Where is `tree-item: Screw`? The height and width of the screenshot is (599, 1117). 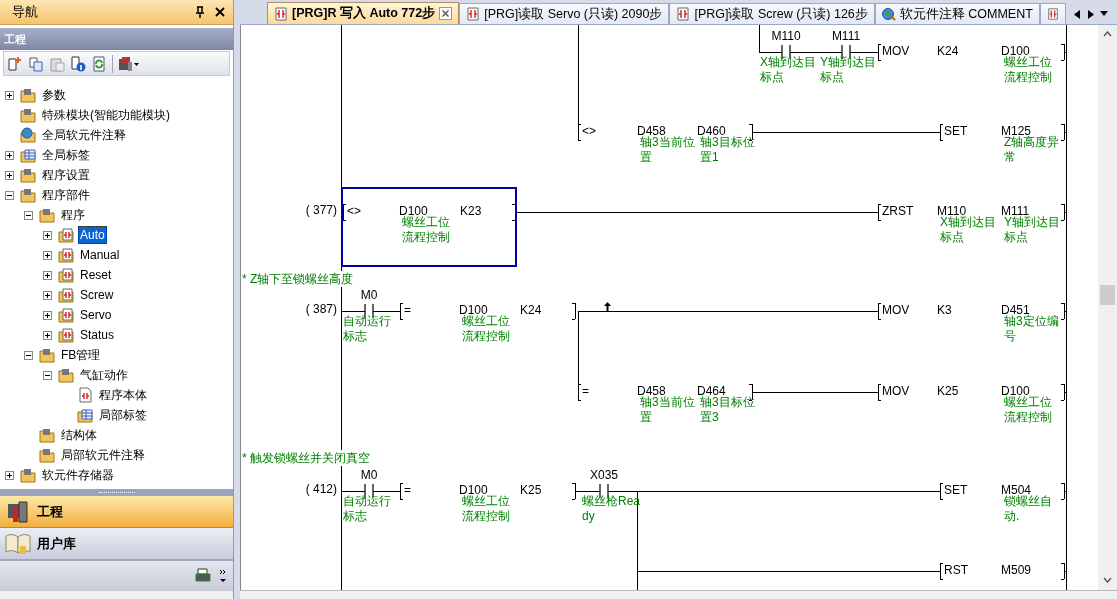
tree-item: Screw is located at coordinates (97, 295).